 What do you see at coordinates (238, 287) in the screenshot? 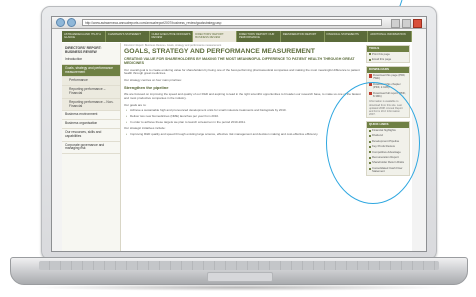
I see `laptop-shadow` at bounding box center [238, 287].